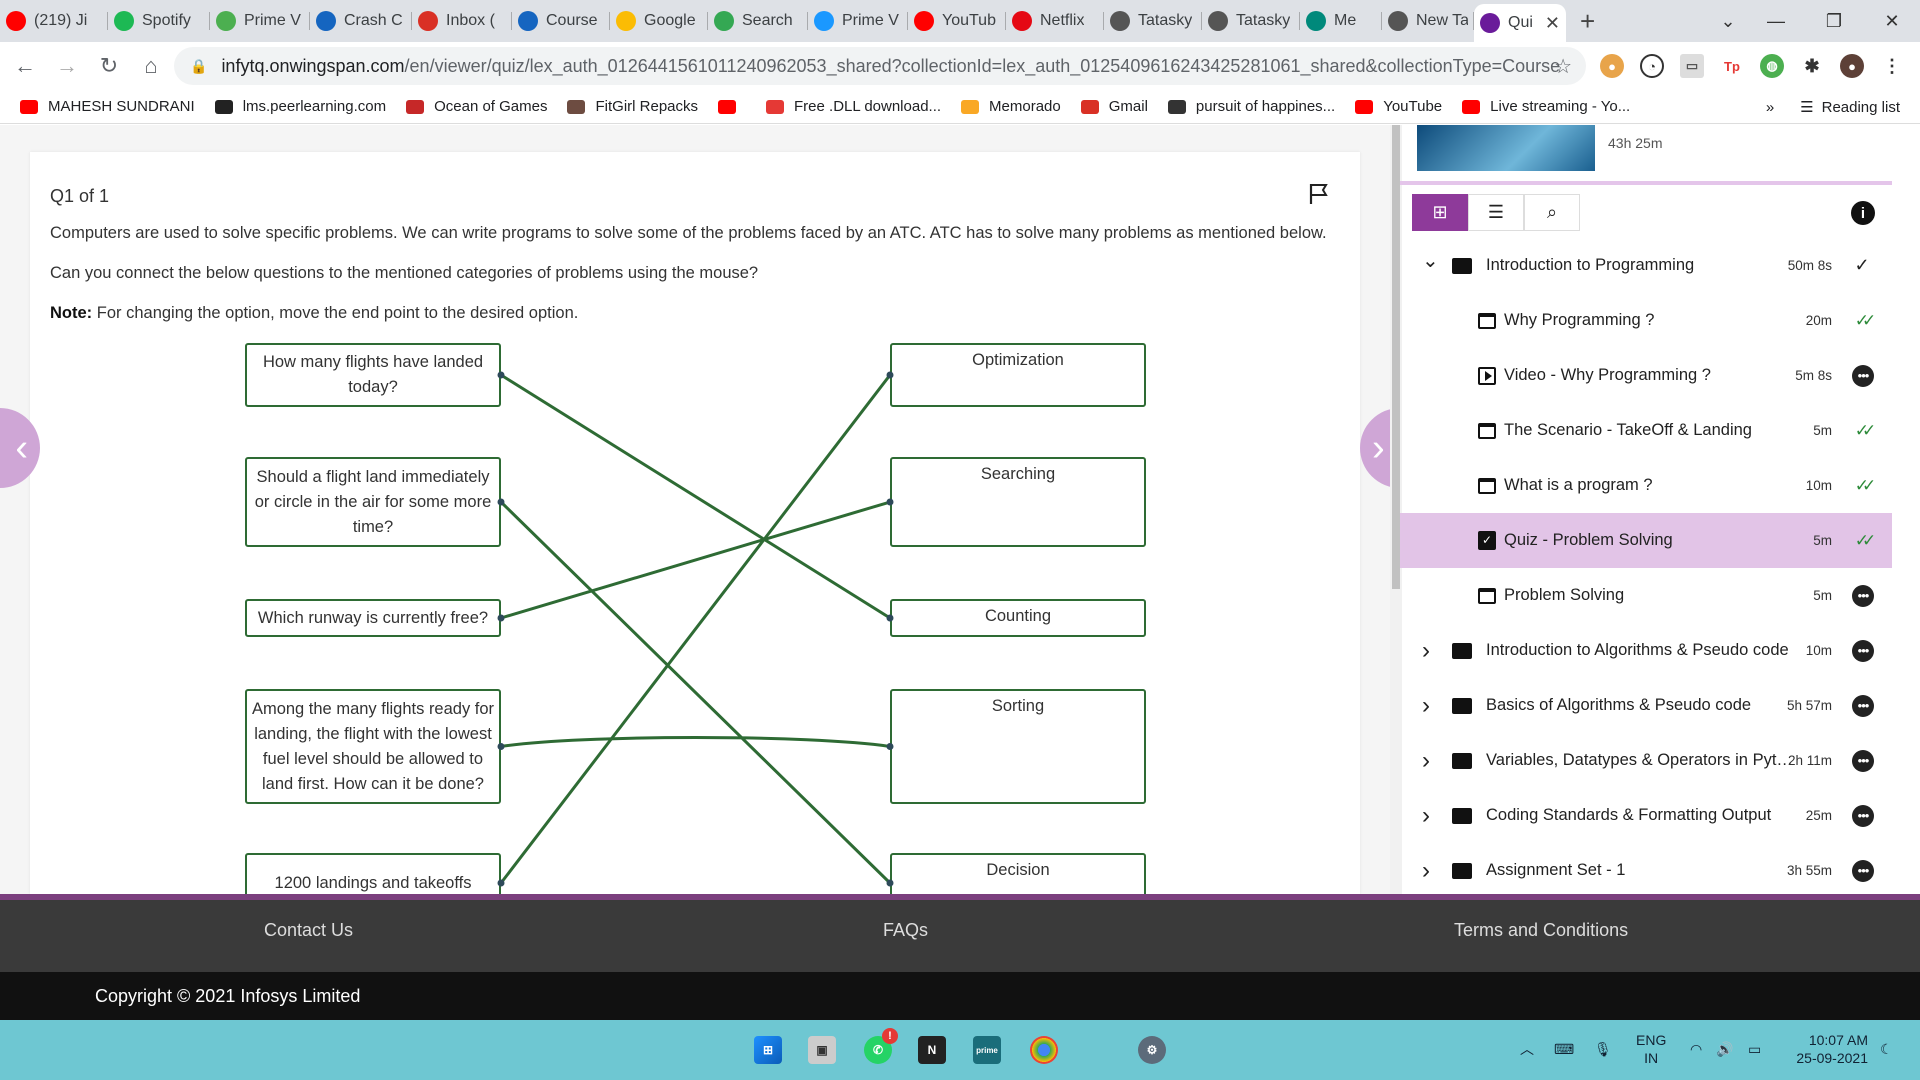 Image resolution: width=1920 pixels, height=1080 pixels. I want to click on home-icon: ⌂, so click(151, 66).